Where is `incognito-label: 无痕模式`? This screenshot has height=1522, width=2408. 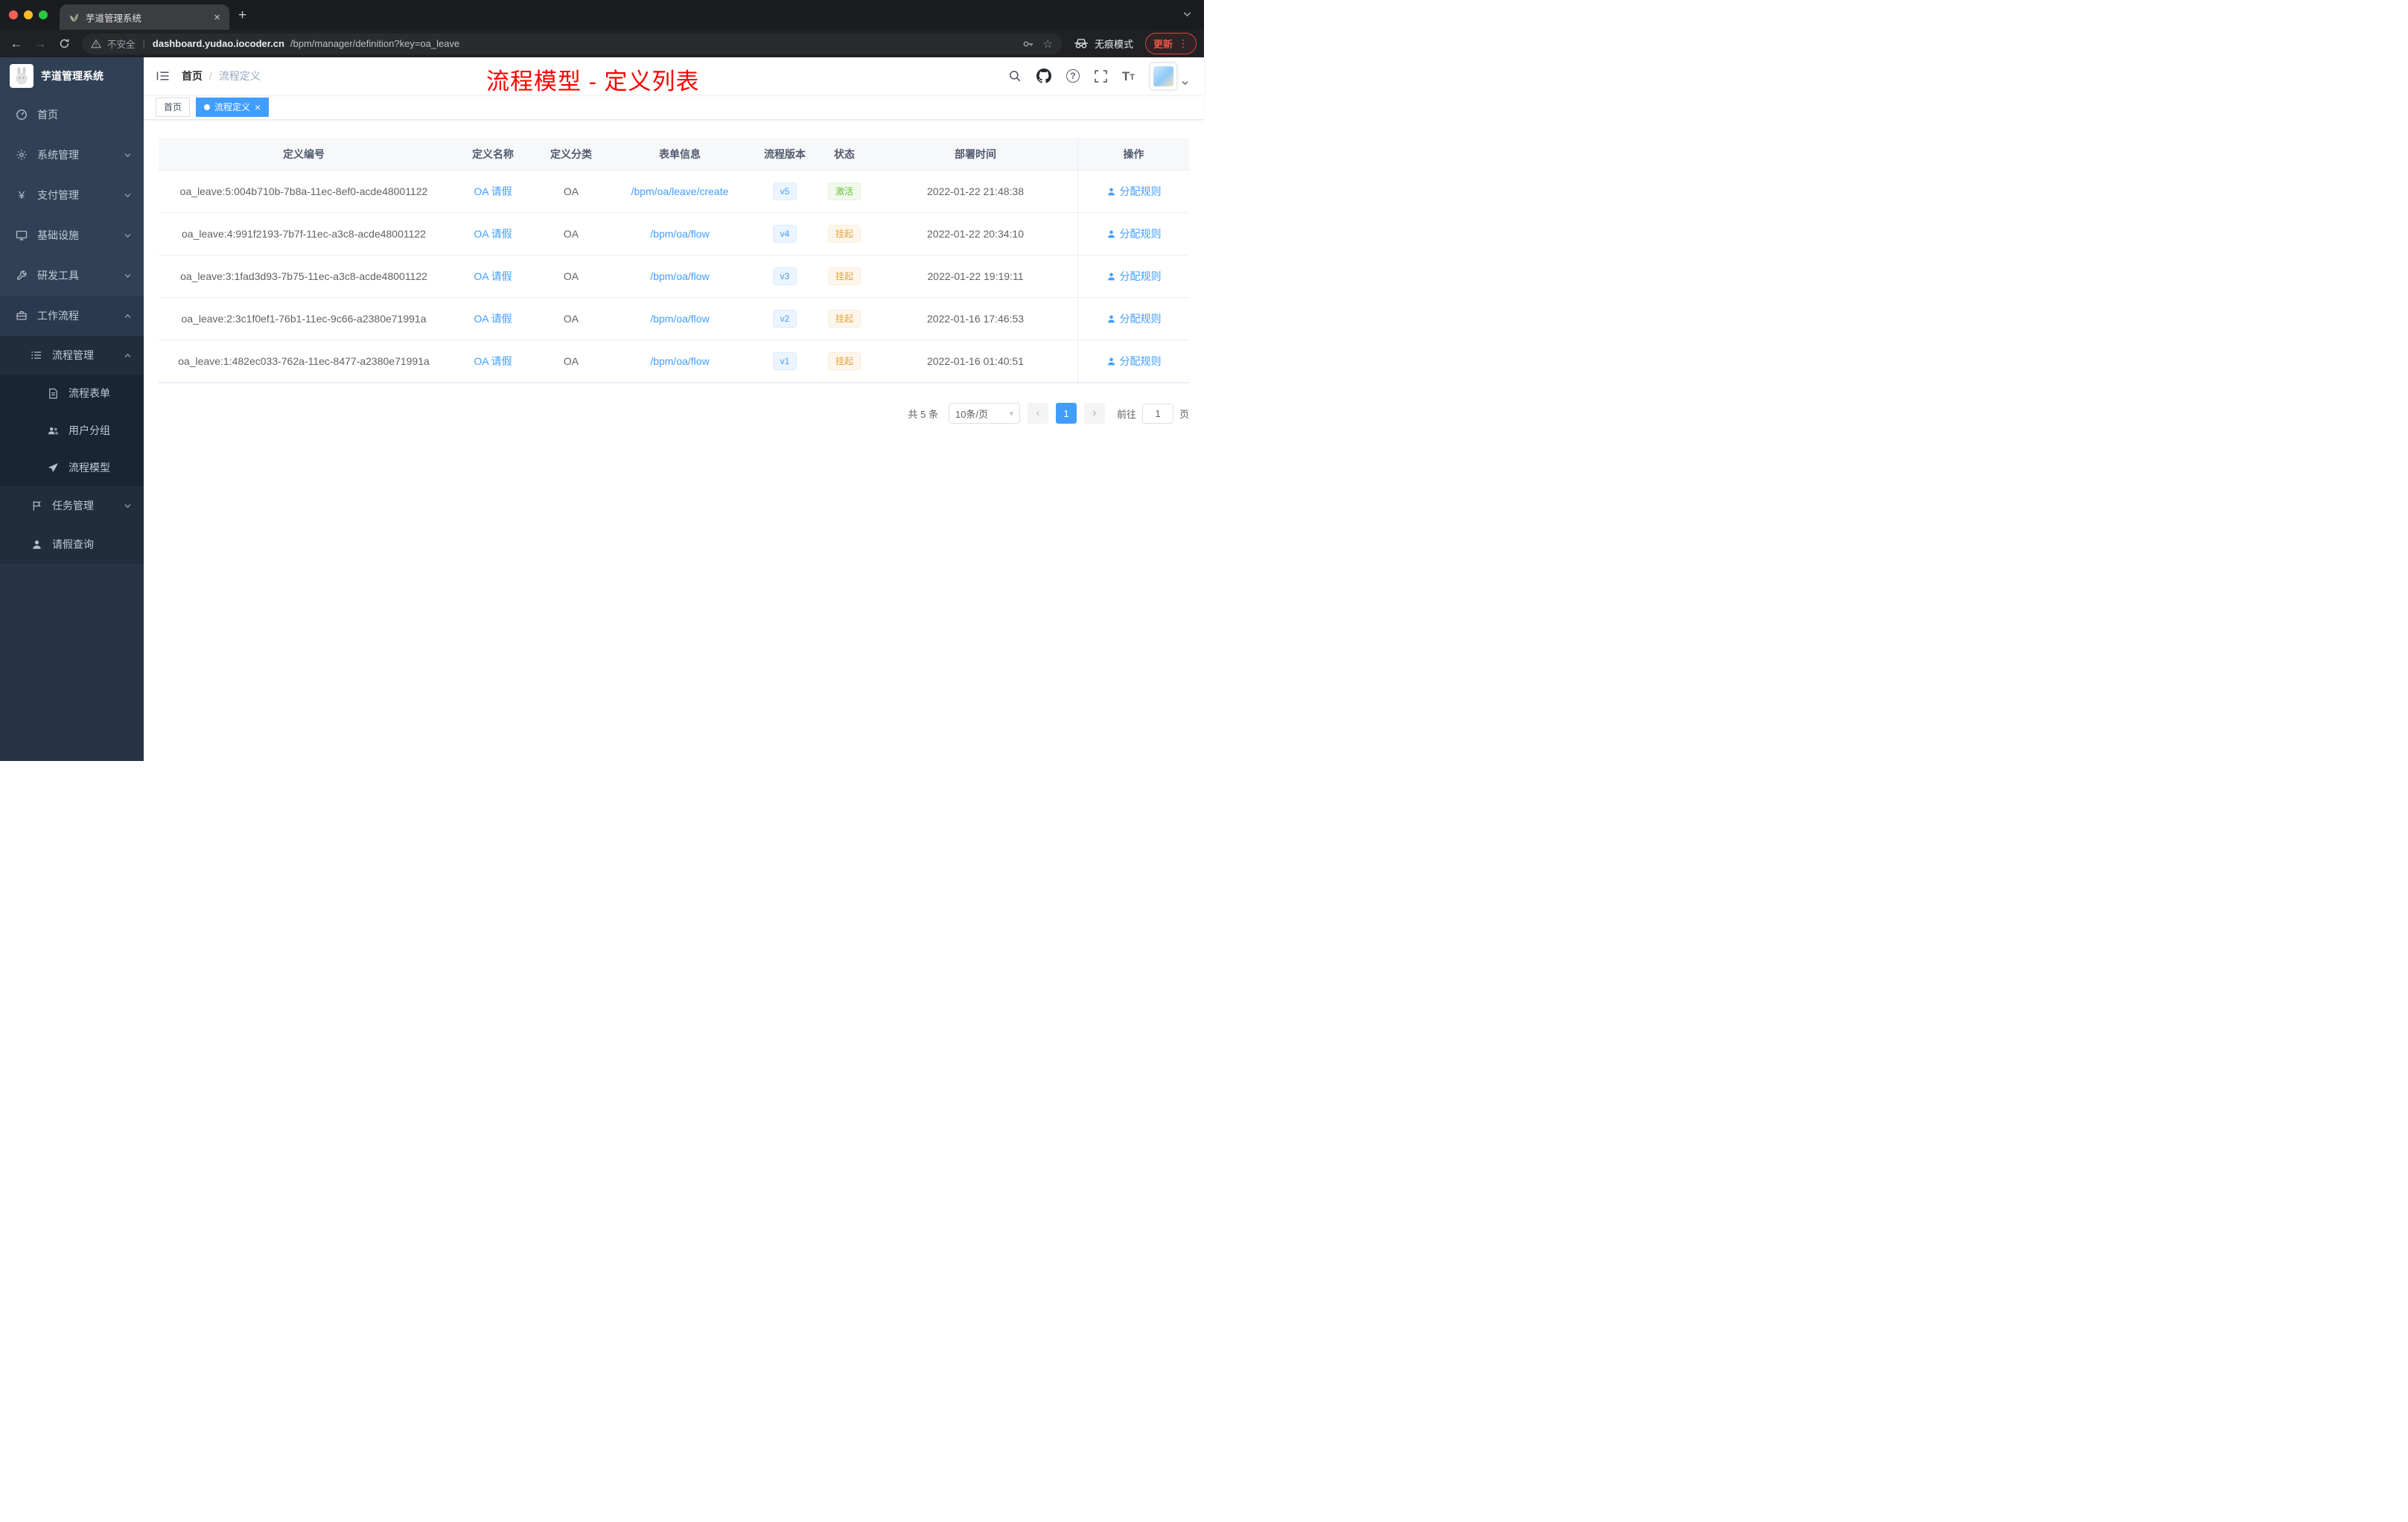
incognito-label: 无痕模式 is located at coordinates (1113, 44).